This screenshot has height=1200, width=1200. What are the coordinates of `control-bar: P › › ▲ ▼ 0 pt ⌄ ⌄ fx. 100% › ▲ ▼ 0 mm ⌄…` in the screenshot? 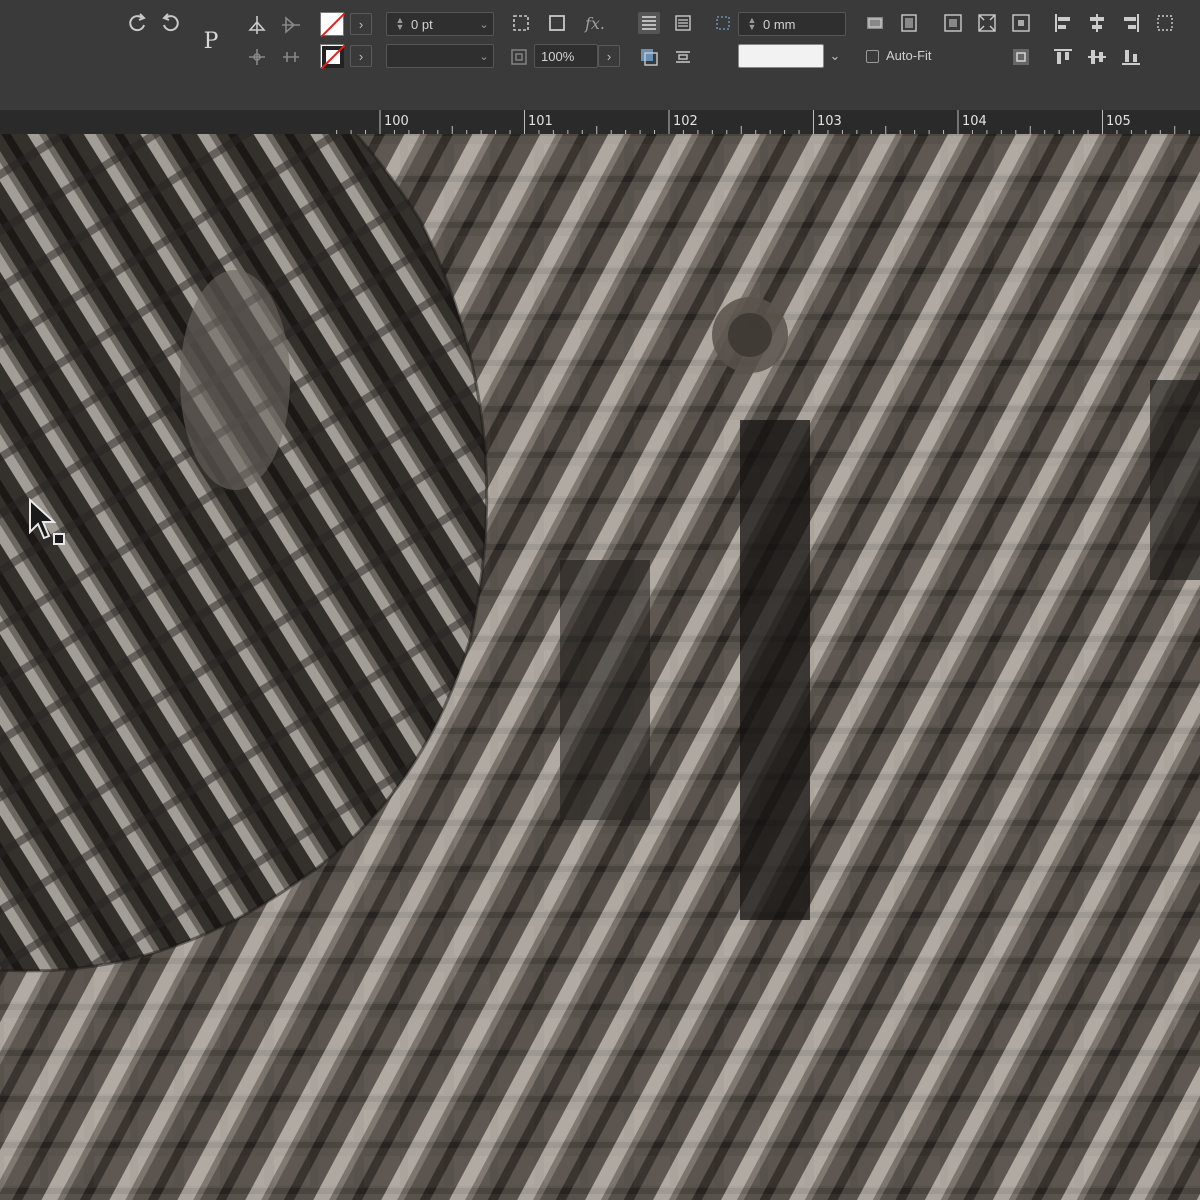 It's located at (600, 55).